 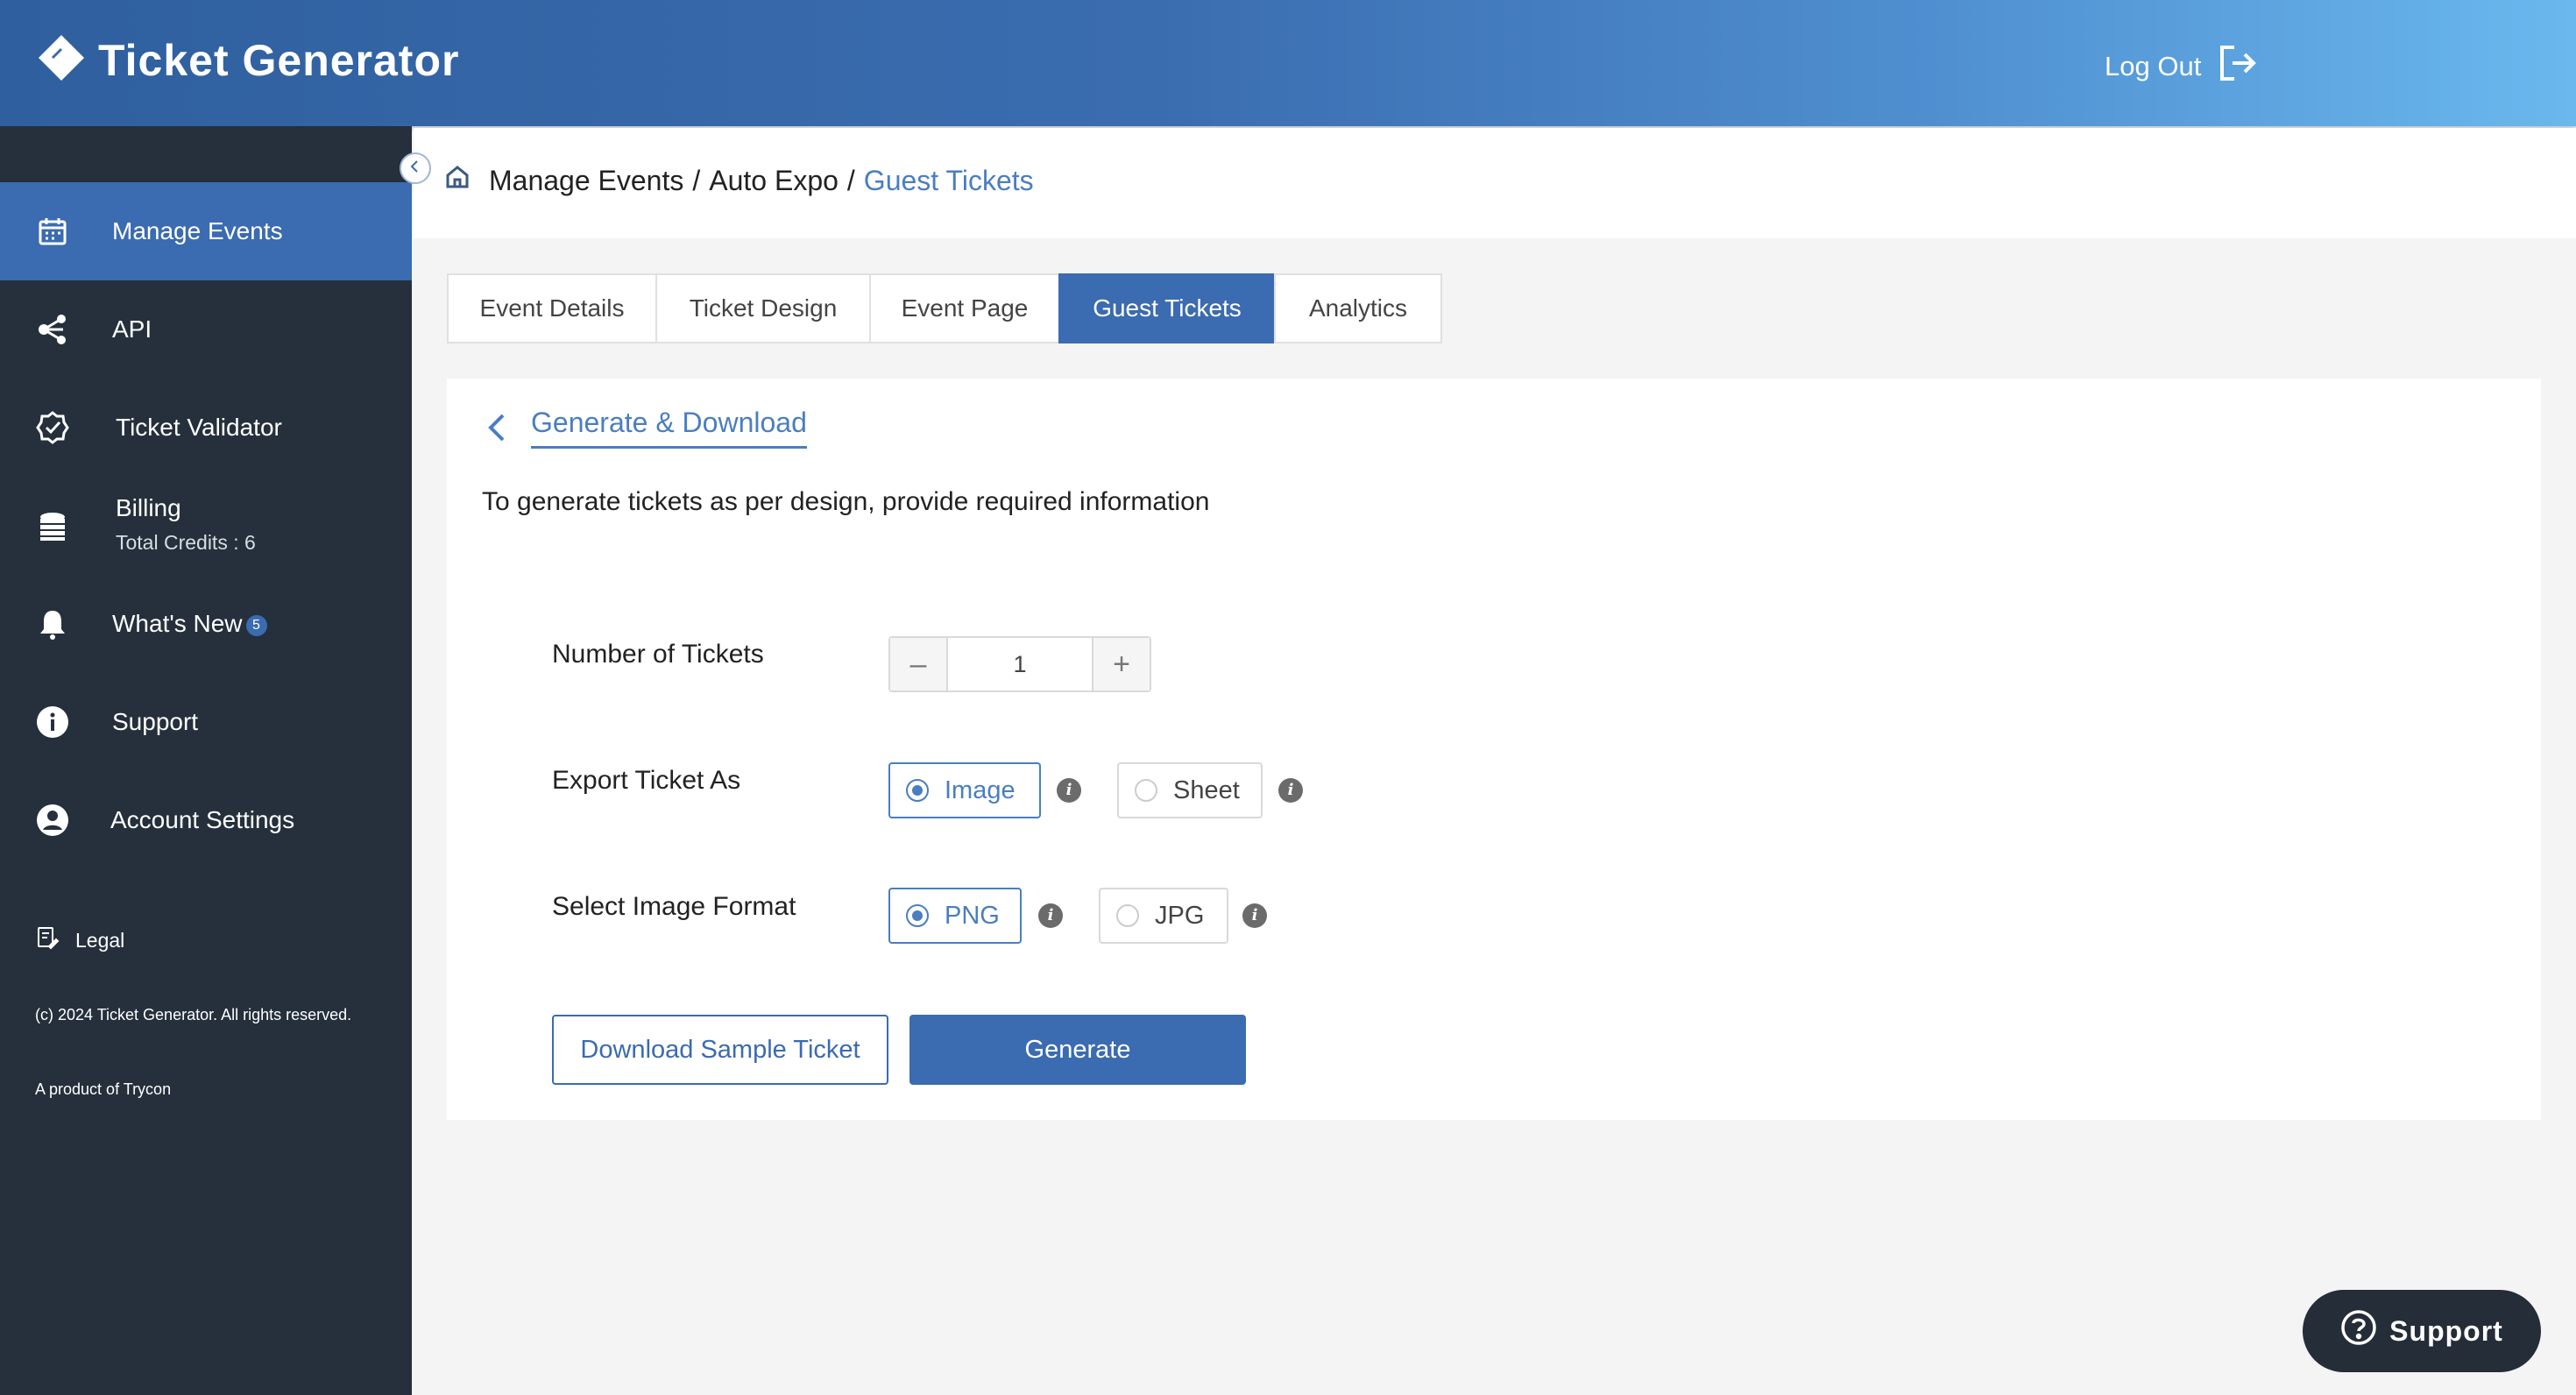 I want to click on option-label: Image, so click(x=980, y=789).